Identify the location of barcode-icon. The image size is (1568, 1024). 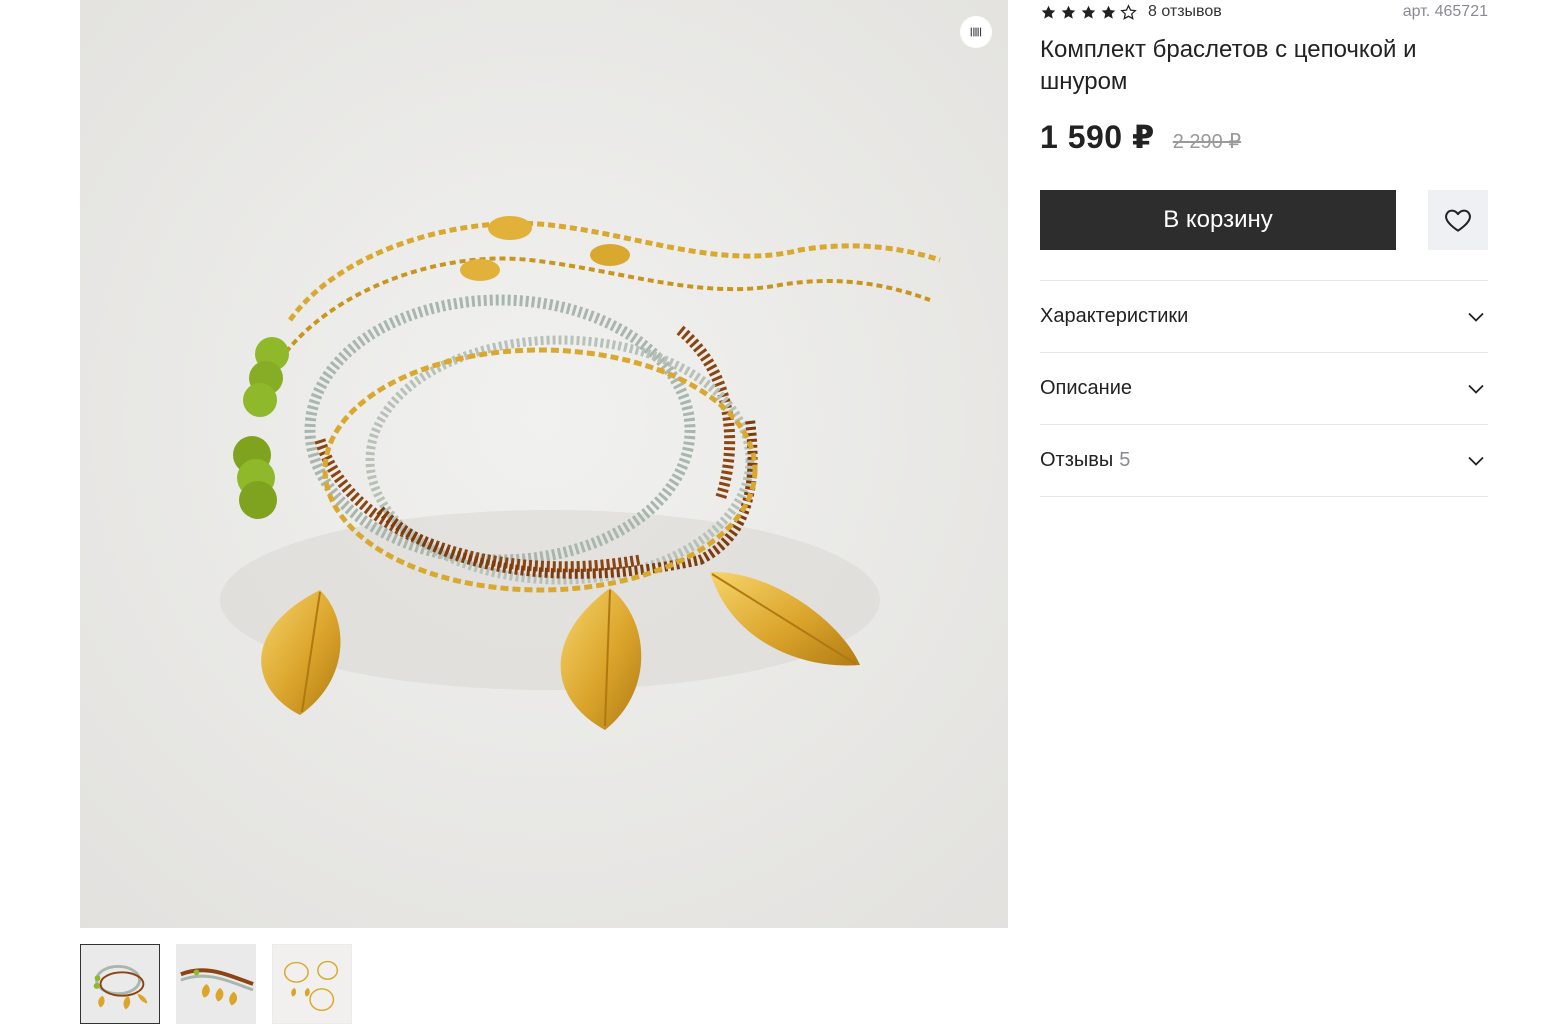
(976, 32).